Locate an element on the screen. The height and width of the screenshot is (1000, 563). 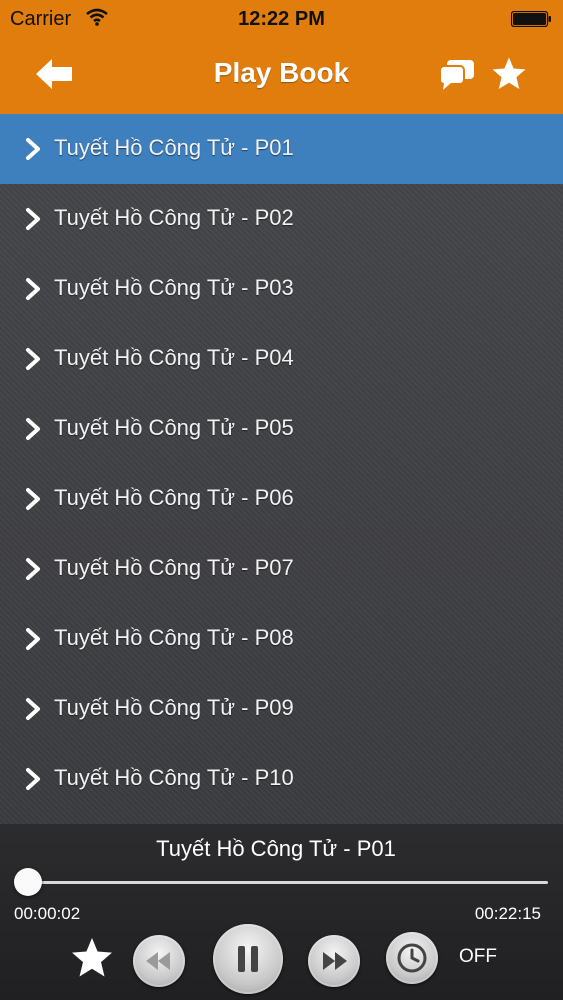
list-item-label: Tuyết Hồ Công Tử - P04 is located at coordinates (174, 357).